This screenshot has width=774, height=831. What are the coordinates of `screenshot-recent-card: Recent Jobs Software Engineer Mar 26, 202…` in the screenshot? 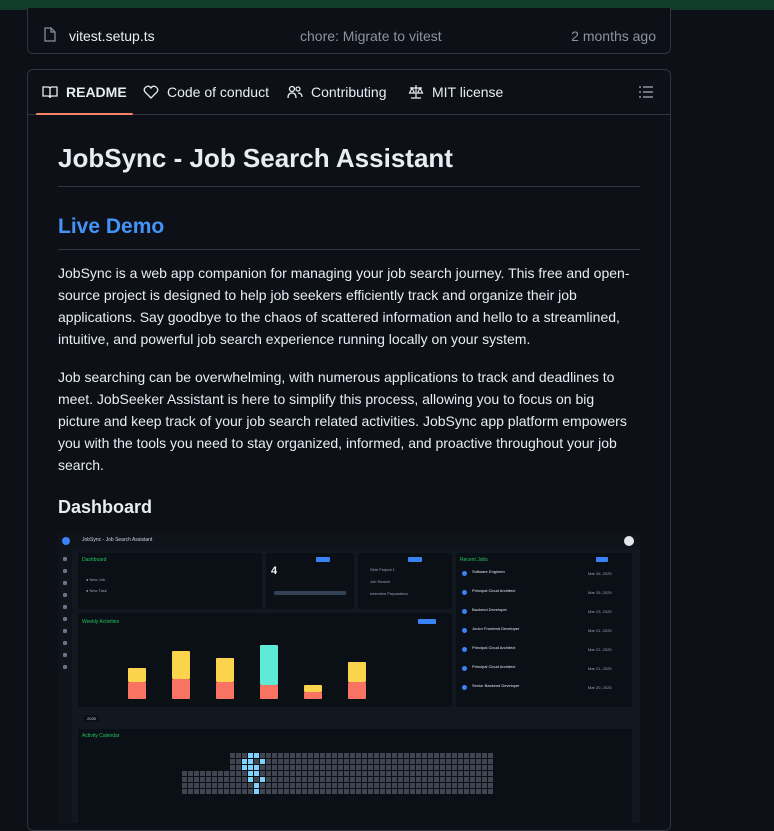 It's located at (544, 630).